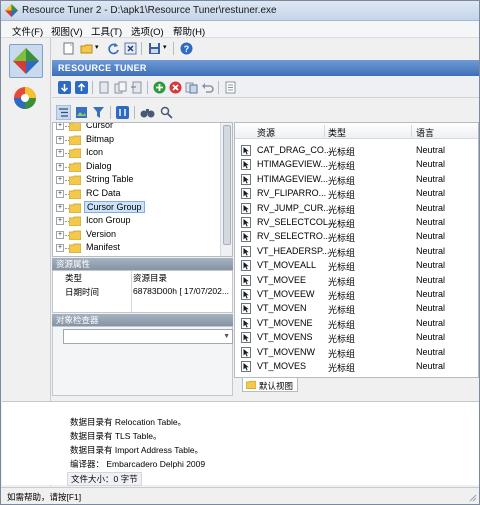  I want to click on color-tool-rail-button, so click(26, 99).